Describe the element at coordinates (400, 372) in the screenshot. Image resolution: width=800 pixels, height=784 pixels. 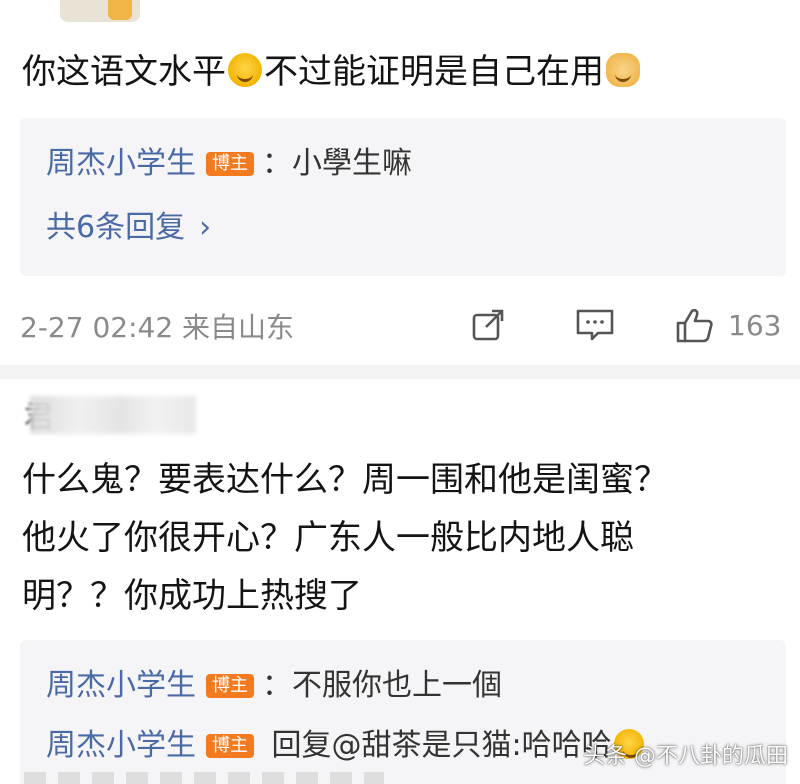
I see `comment-divider` at that location.